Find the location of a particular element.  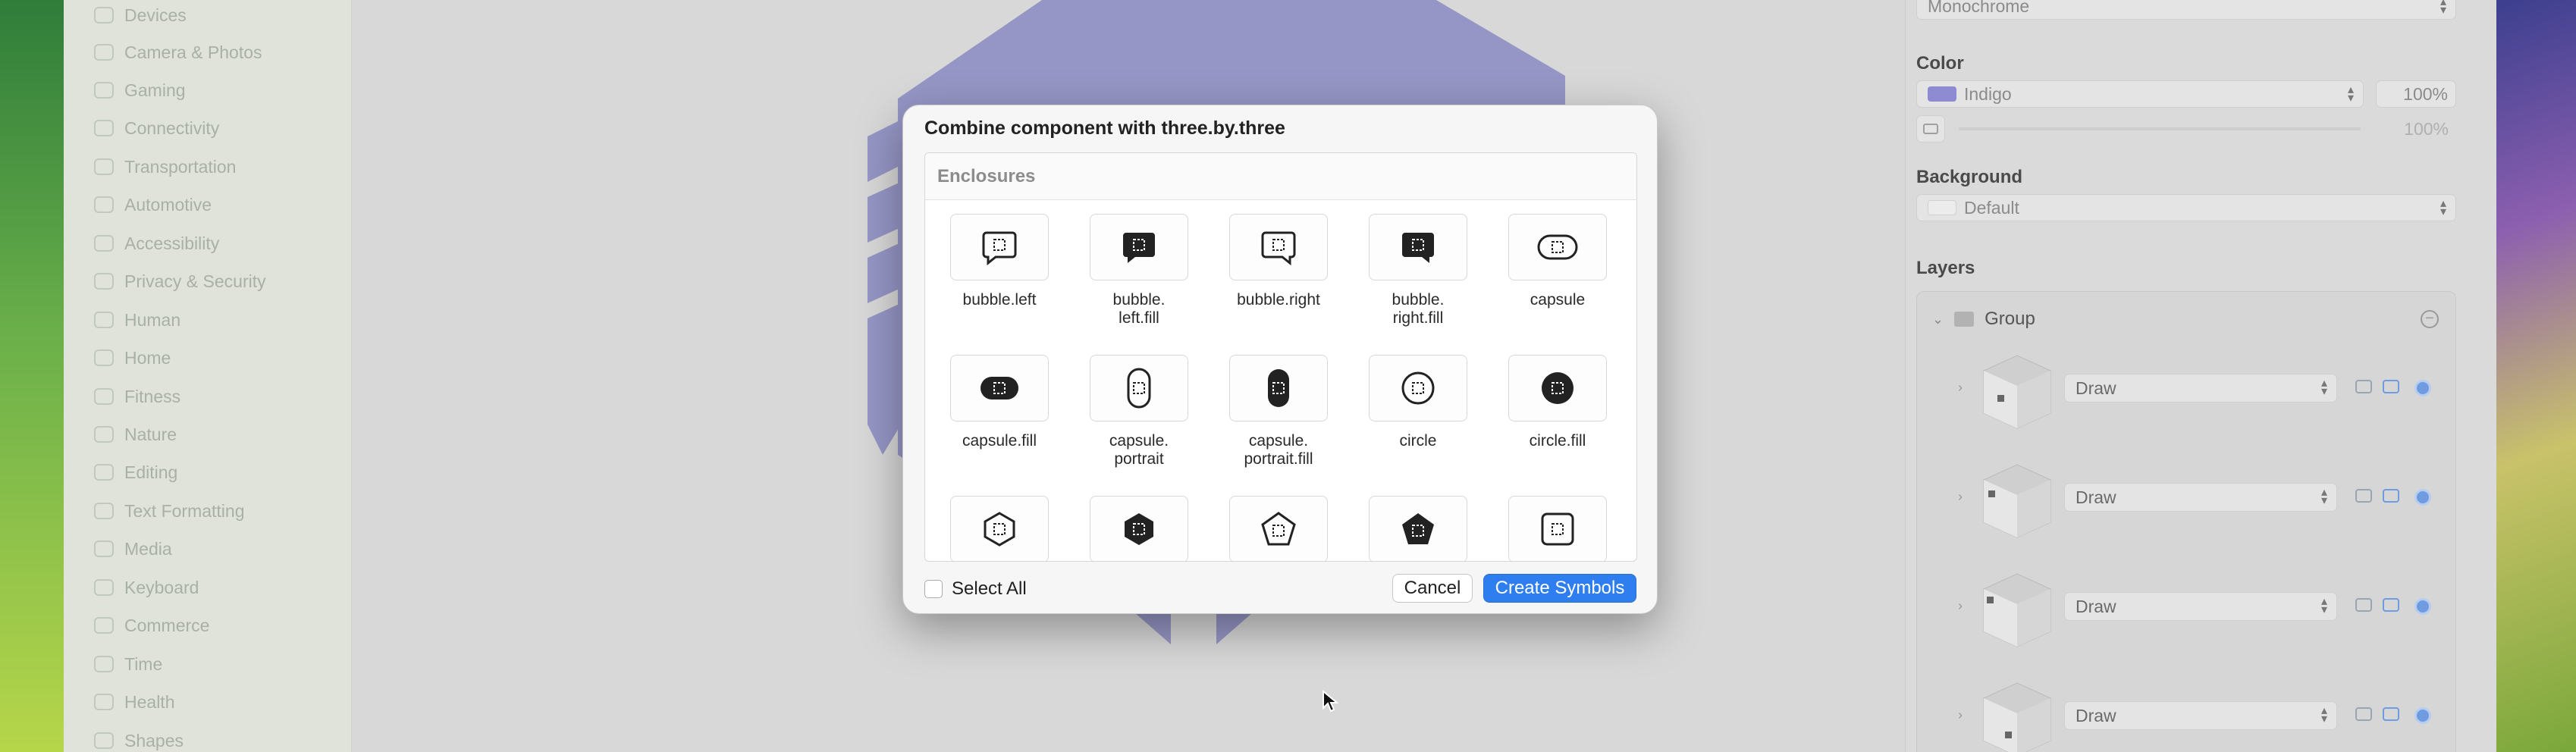

capsule-portrait-icon is located at coordinates (1139, 388).